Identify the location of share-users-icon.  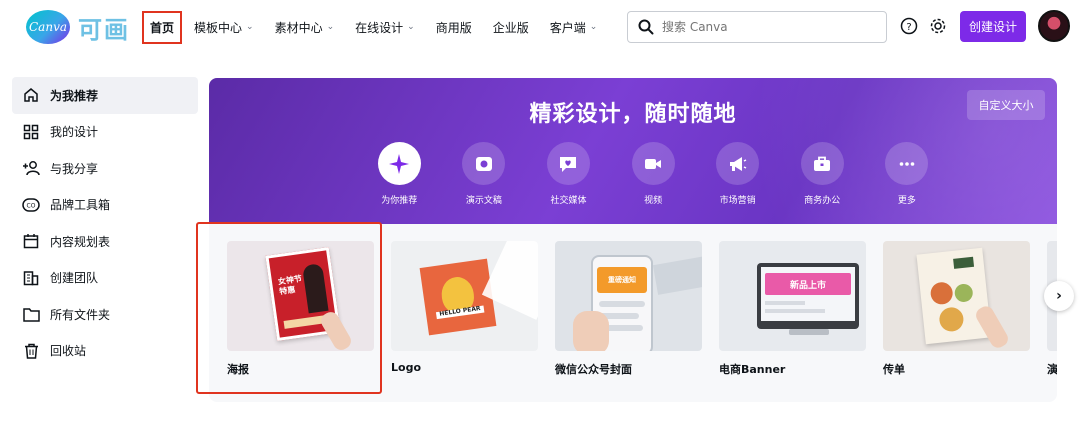
(31, 168).